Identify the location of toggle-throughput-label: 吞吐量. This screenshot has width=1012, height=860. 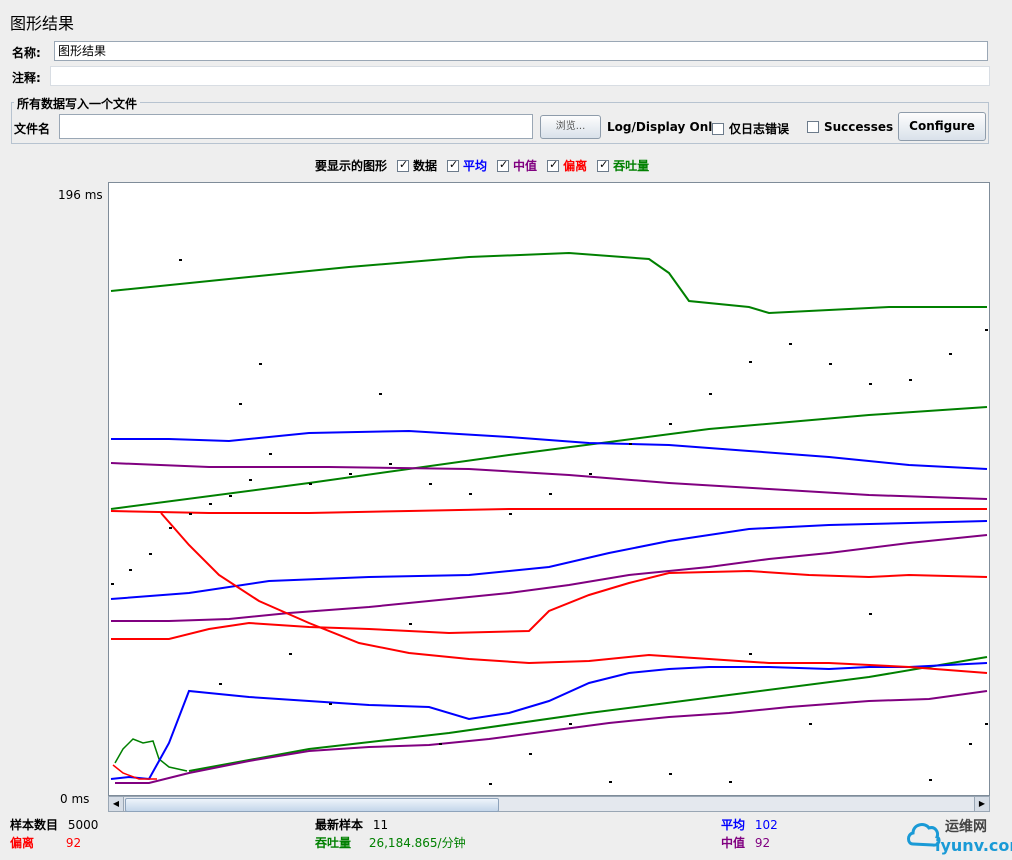
(631, 166).